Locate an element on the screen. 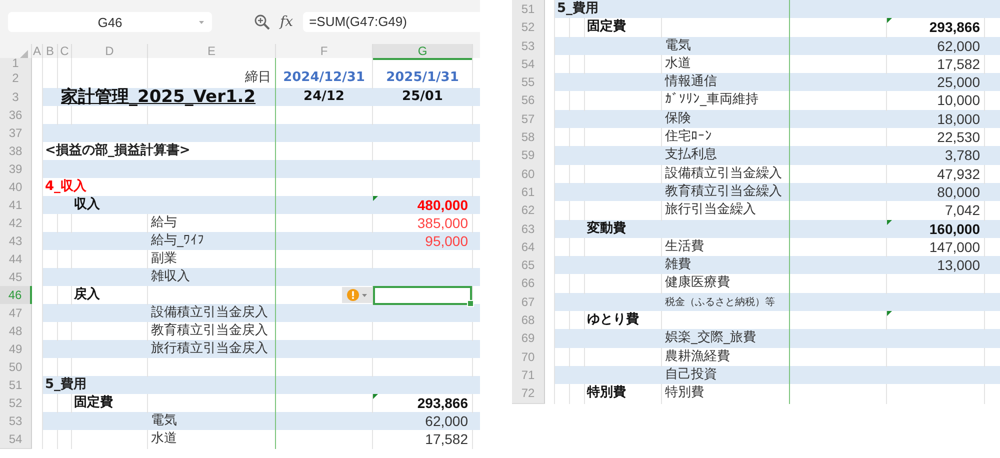  row-number: 46 is located at coordinates (16, 295).